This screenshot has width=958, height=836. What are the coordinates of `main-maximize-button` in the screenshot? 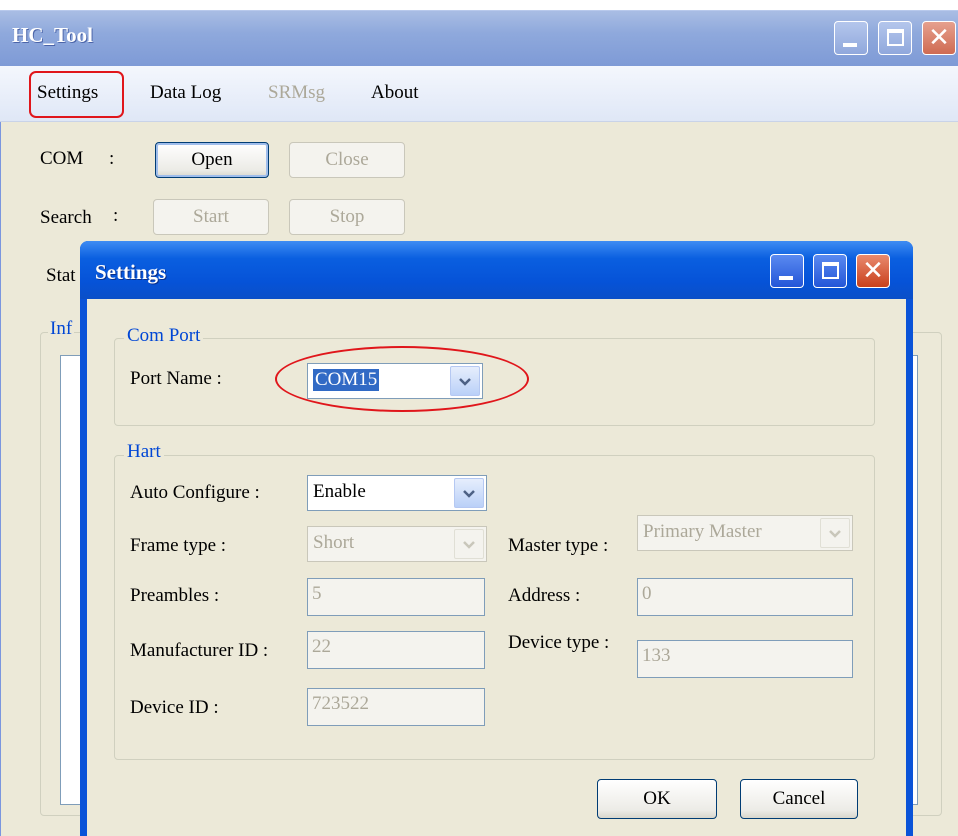 It's located at (895, 38).